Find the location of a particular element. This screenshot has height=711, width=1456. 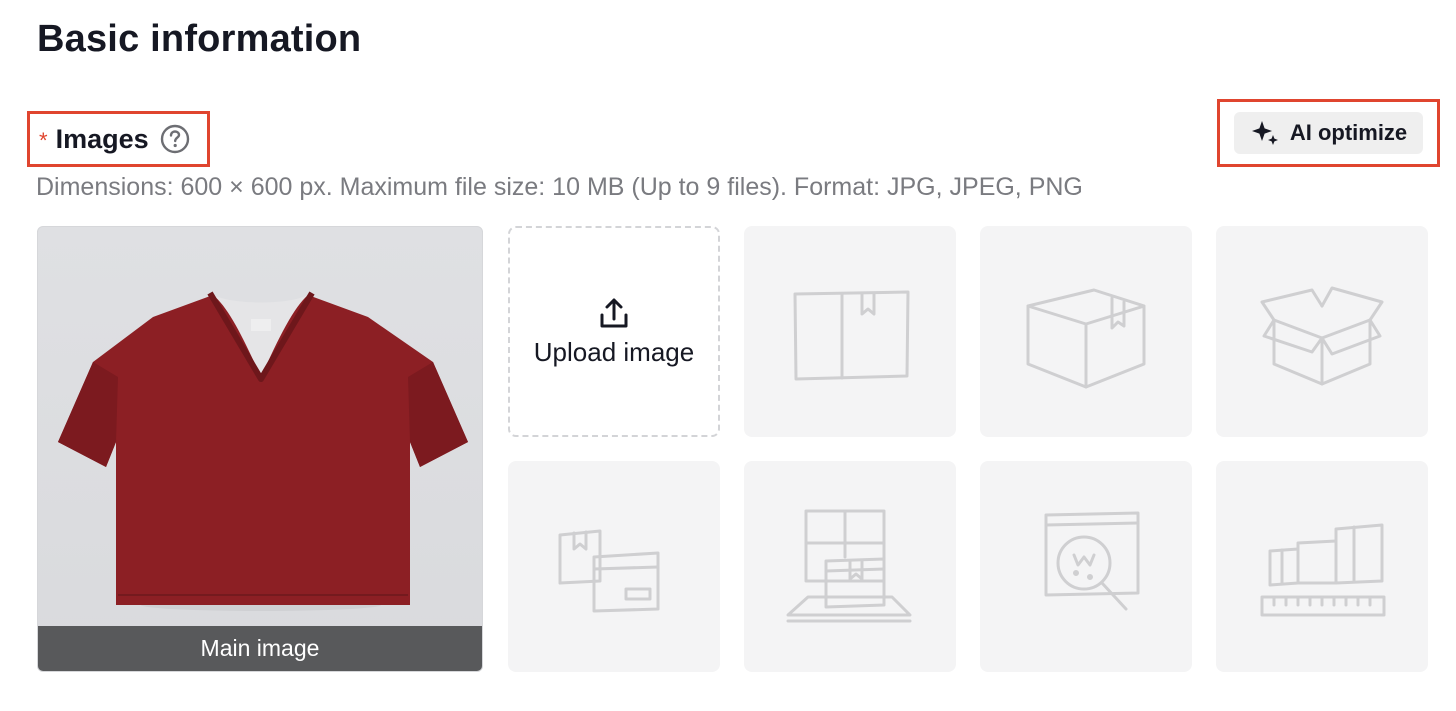

ai-optimize-highlight: AI optimize is located at coordinates (1328, 133).